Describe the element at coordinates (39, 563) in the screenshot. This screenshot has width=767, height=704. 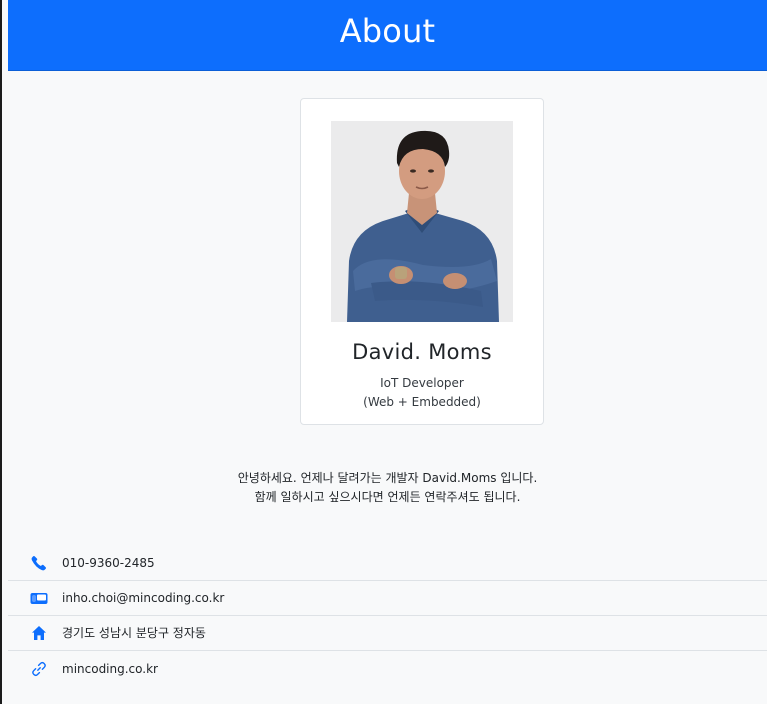
I see `phone-icon` at that location.